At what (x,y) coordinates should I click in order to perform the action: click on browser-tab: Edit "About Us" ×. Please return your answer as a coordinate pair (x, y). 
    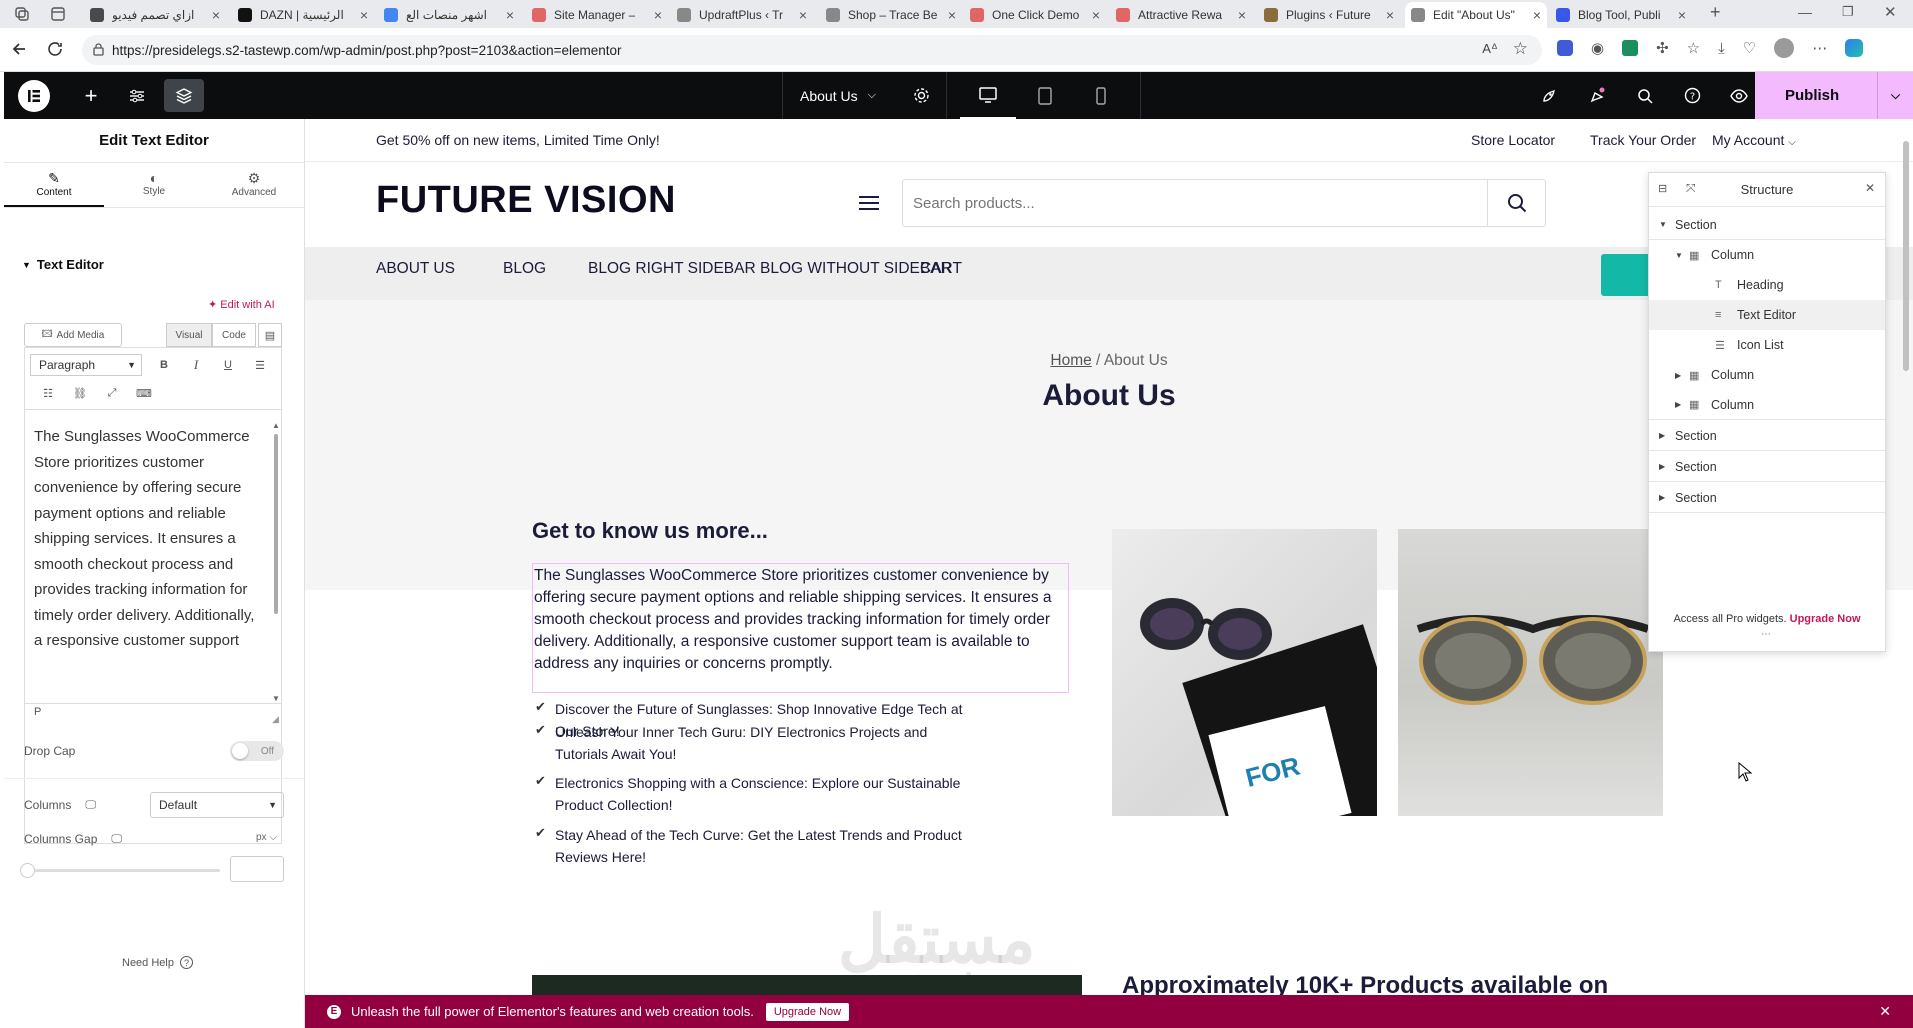
    Looking at the image, I should click on (1476, 15).